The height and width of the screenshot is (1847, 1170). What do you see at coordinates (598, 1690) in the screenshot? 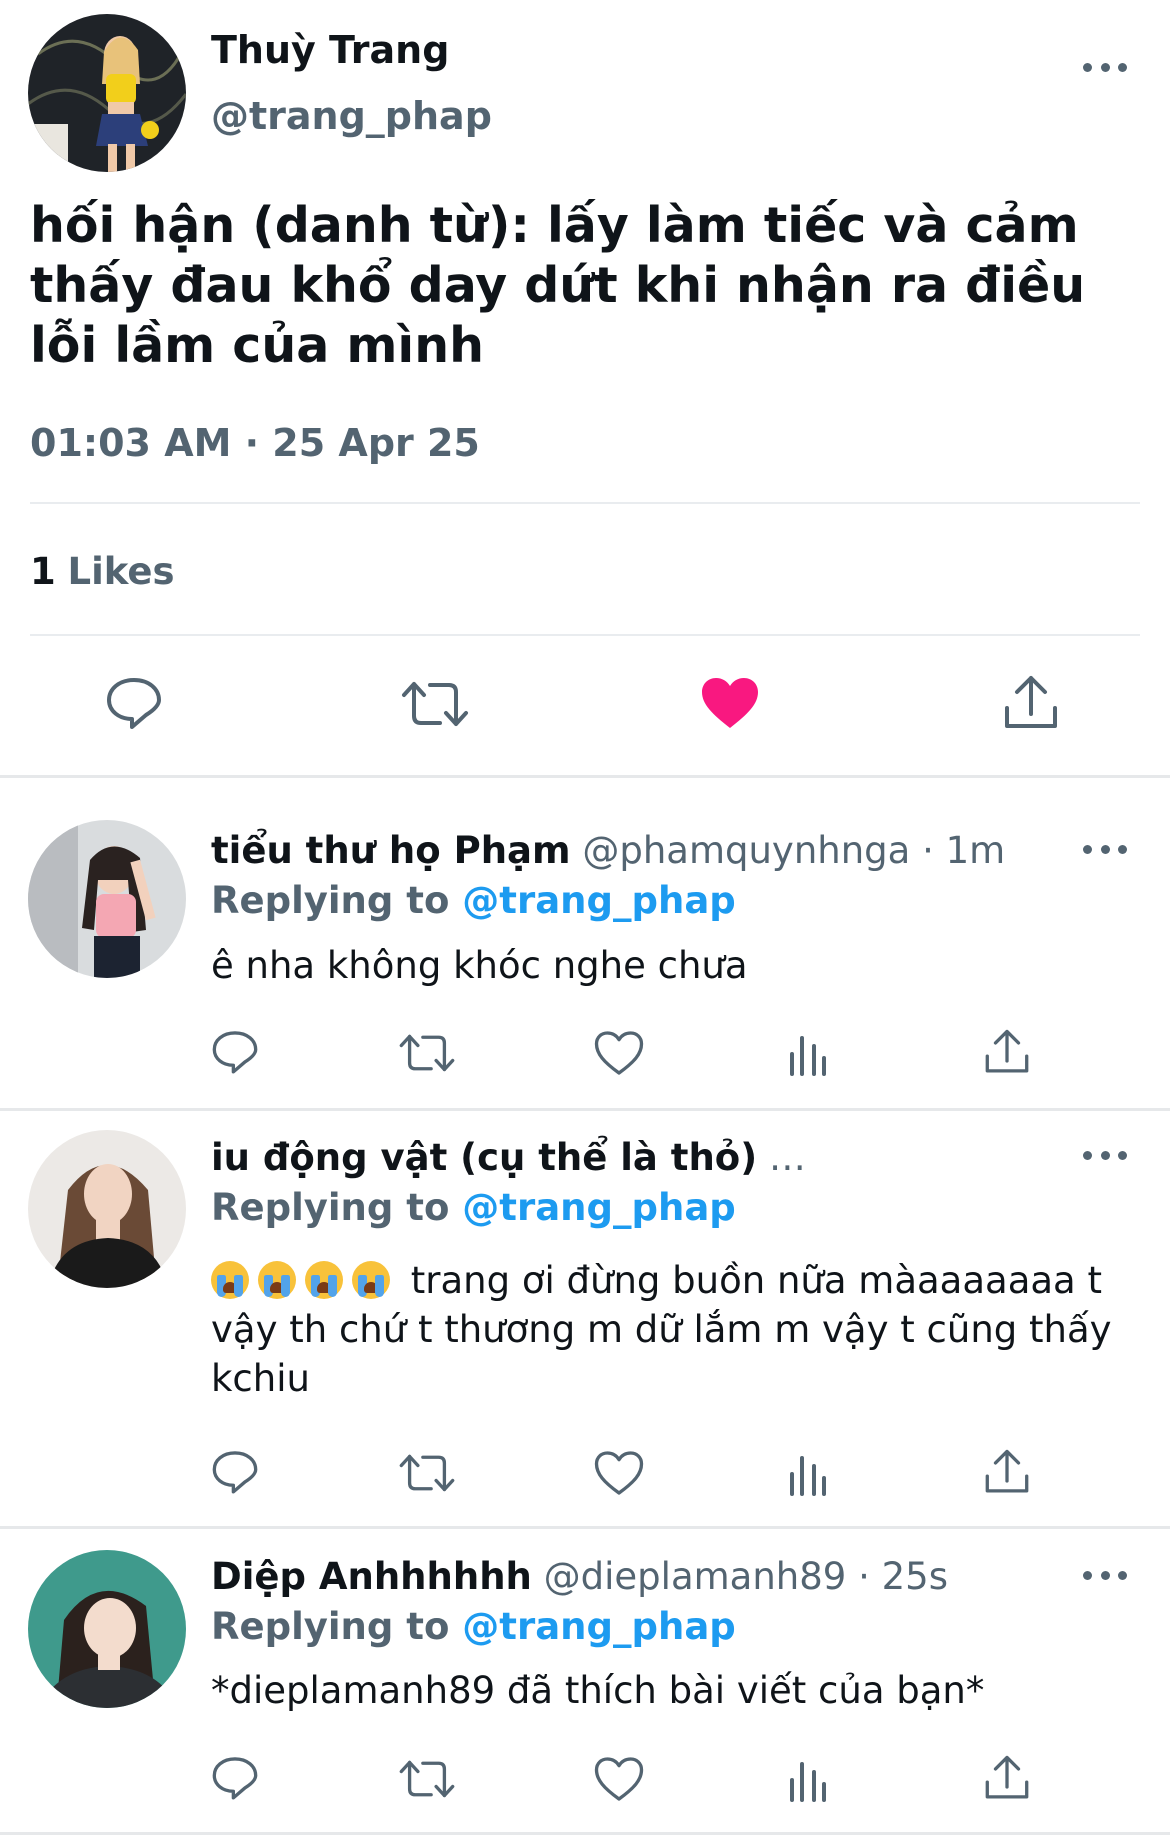
I see `reply-text: *dieplamanh89 đã thích bài viết của bạn*` at bounding box center [598, 1690].